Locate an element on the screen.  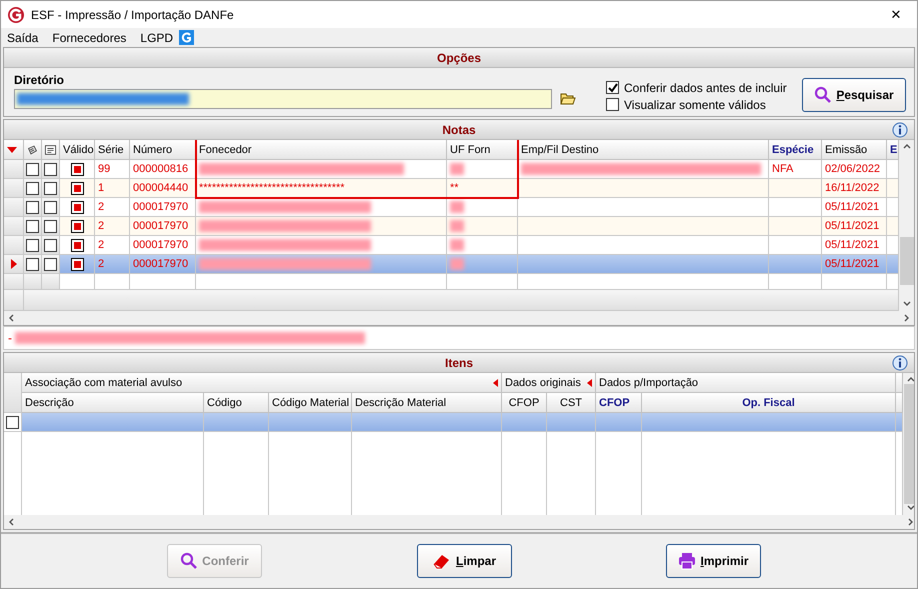
column-header: Válido is located at coordinates (77, 150).